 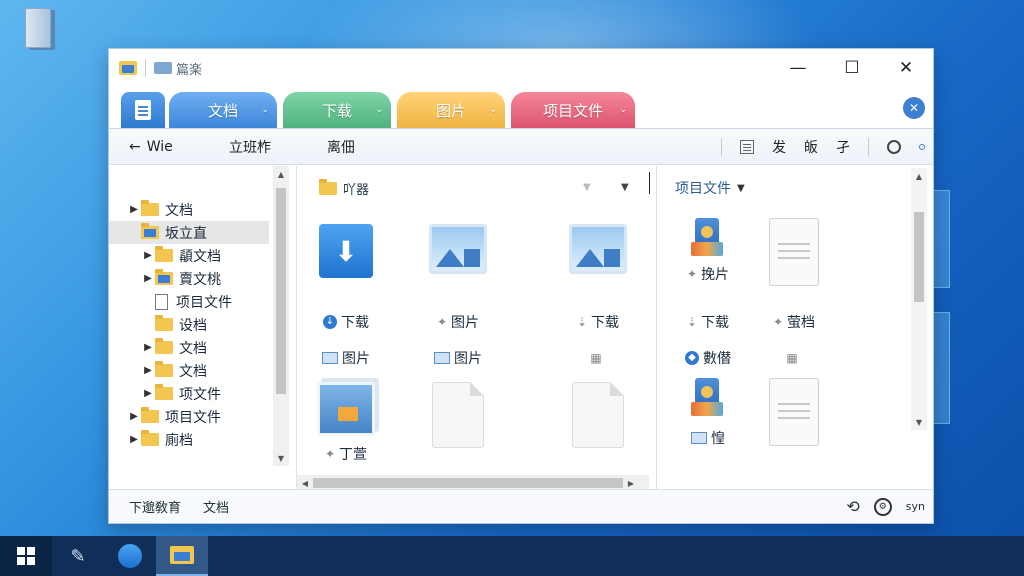 I want to click on scroll-left-icon: ◀, so click(x=305, y=483).